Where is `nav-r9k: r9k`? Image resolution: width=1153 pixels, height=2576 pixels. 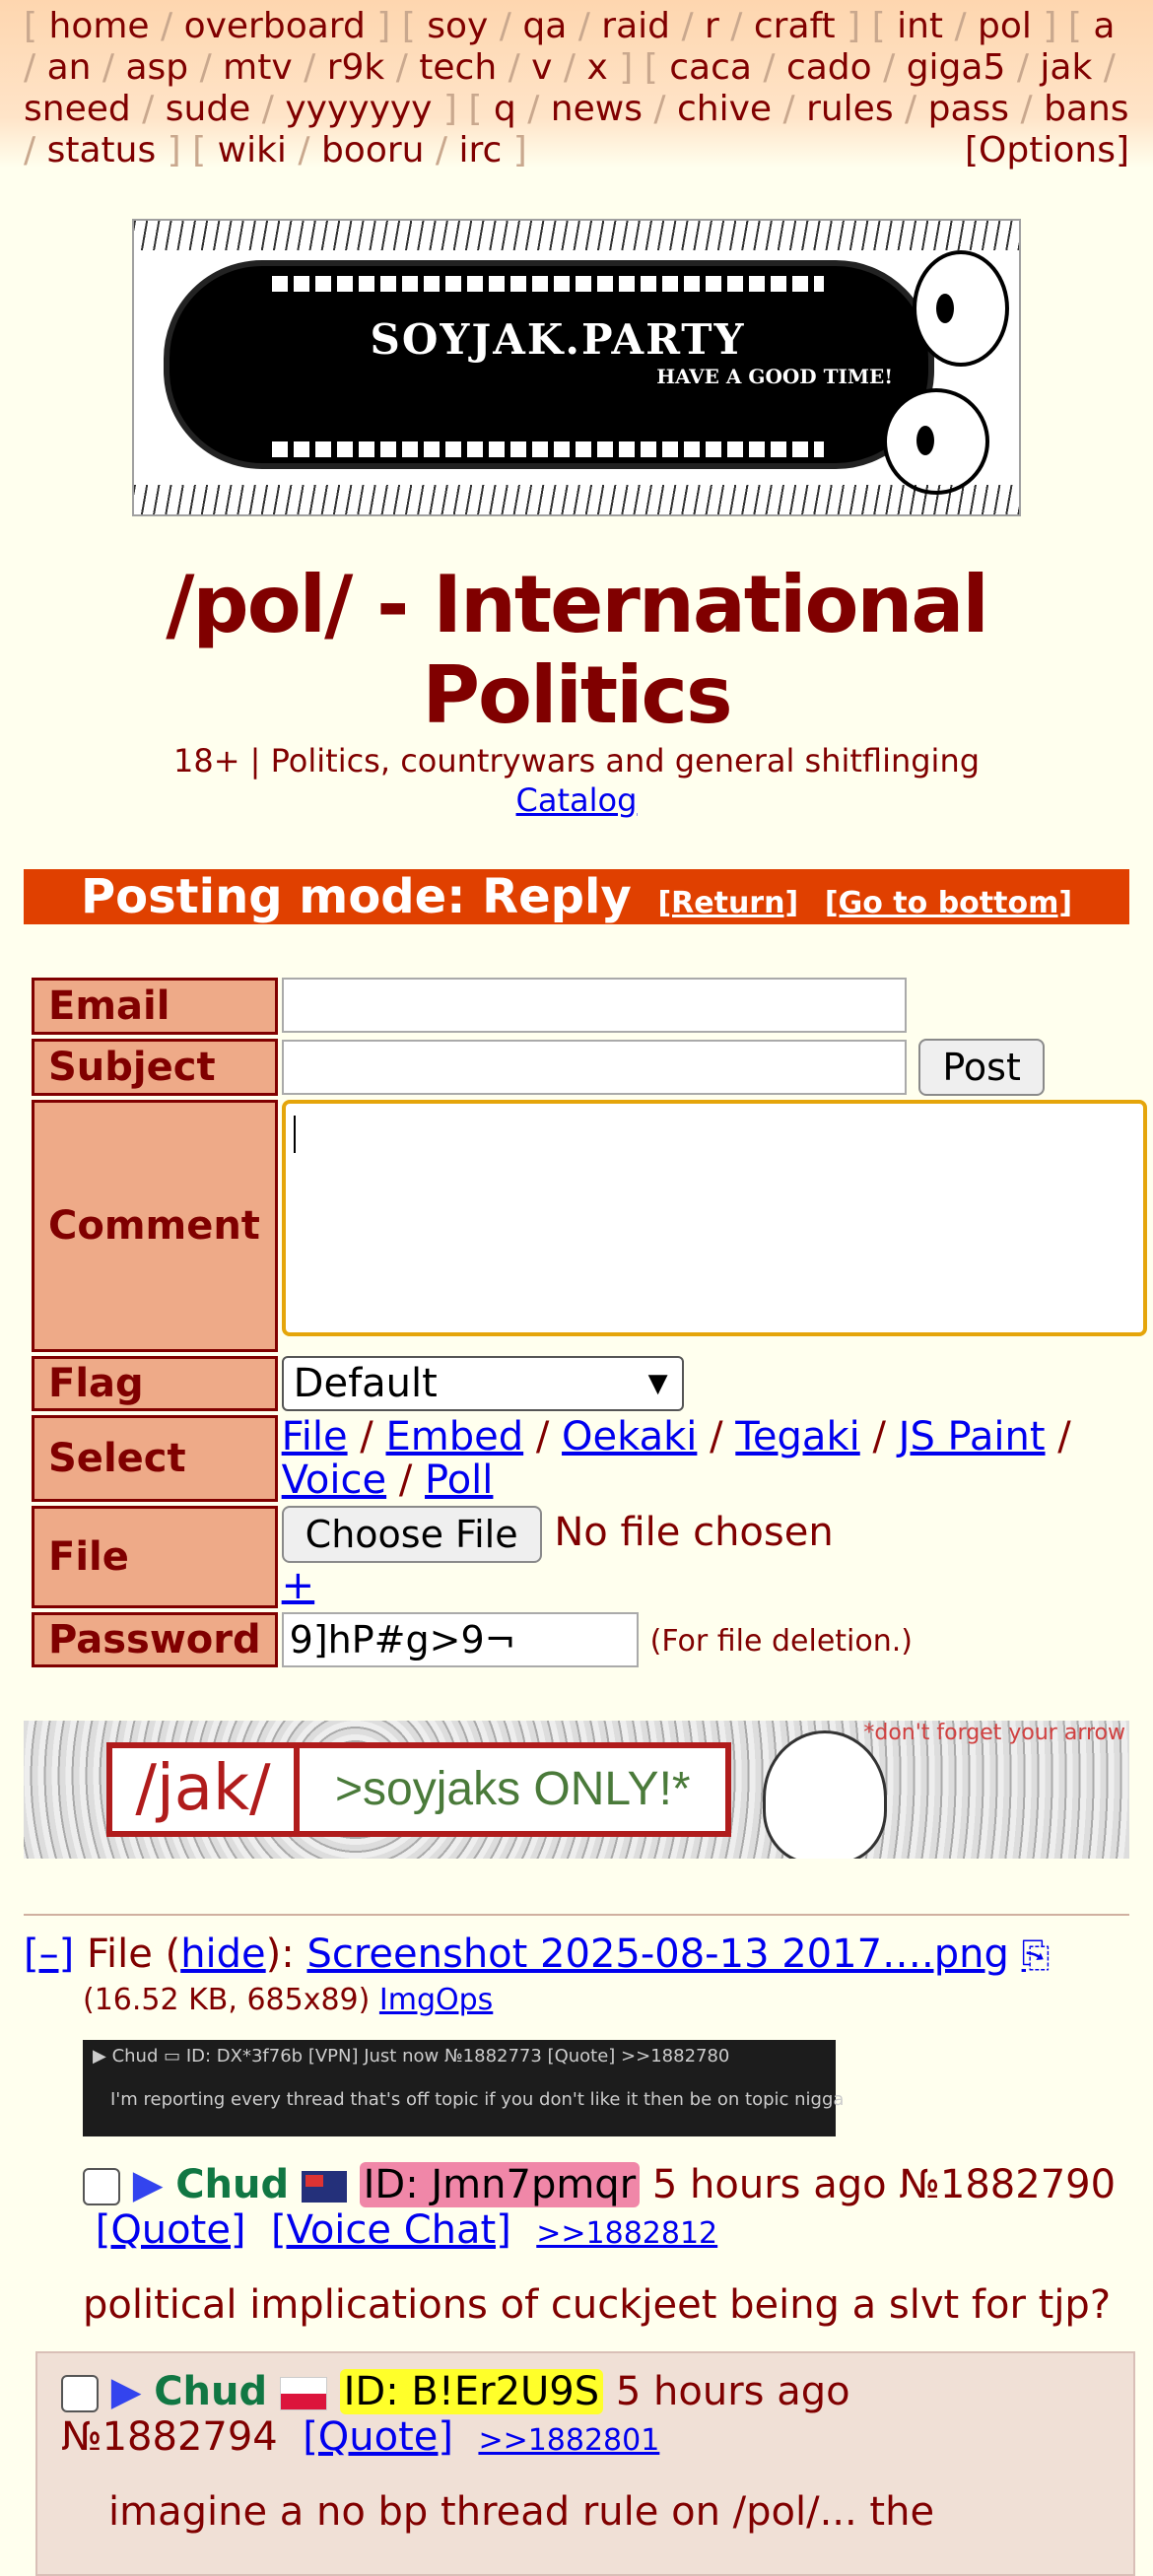
nav-r9k: r9k is located at coordinates (356, 67).